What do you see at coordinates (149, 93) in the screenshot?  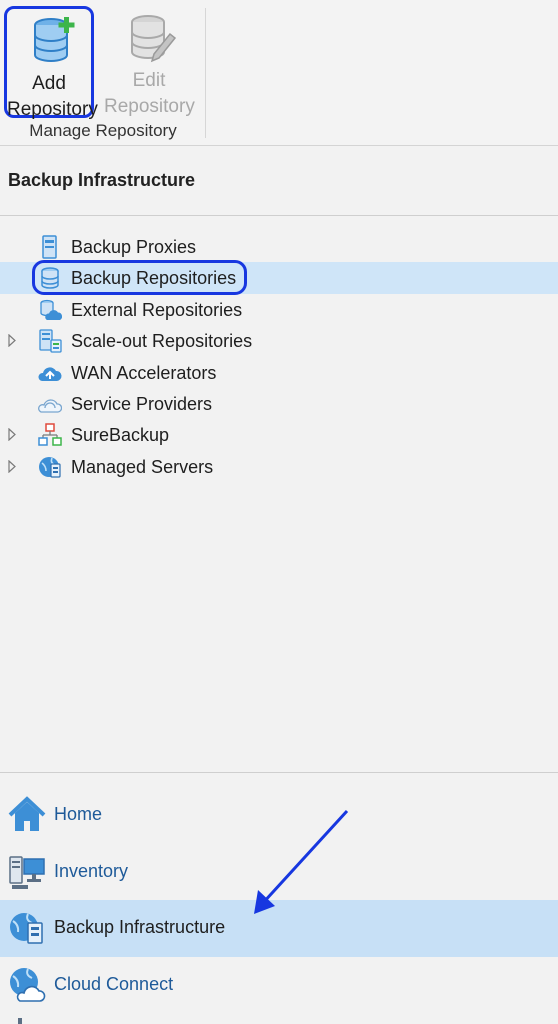 I see `edit-repository-label: Edit Repository` at bounding box center [149, 93].